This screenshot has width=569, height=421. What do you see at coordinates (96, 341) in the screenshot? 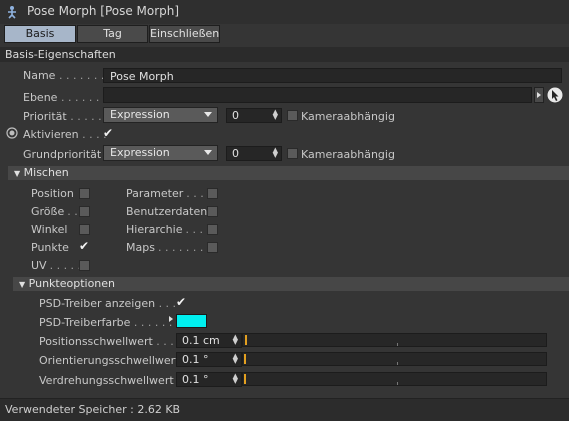
I see `positionsschwellwert-text: Positionsschwellwert` at bounding box center [96, 341].